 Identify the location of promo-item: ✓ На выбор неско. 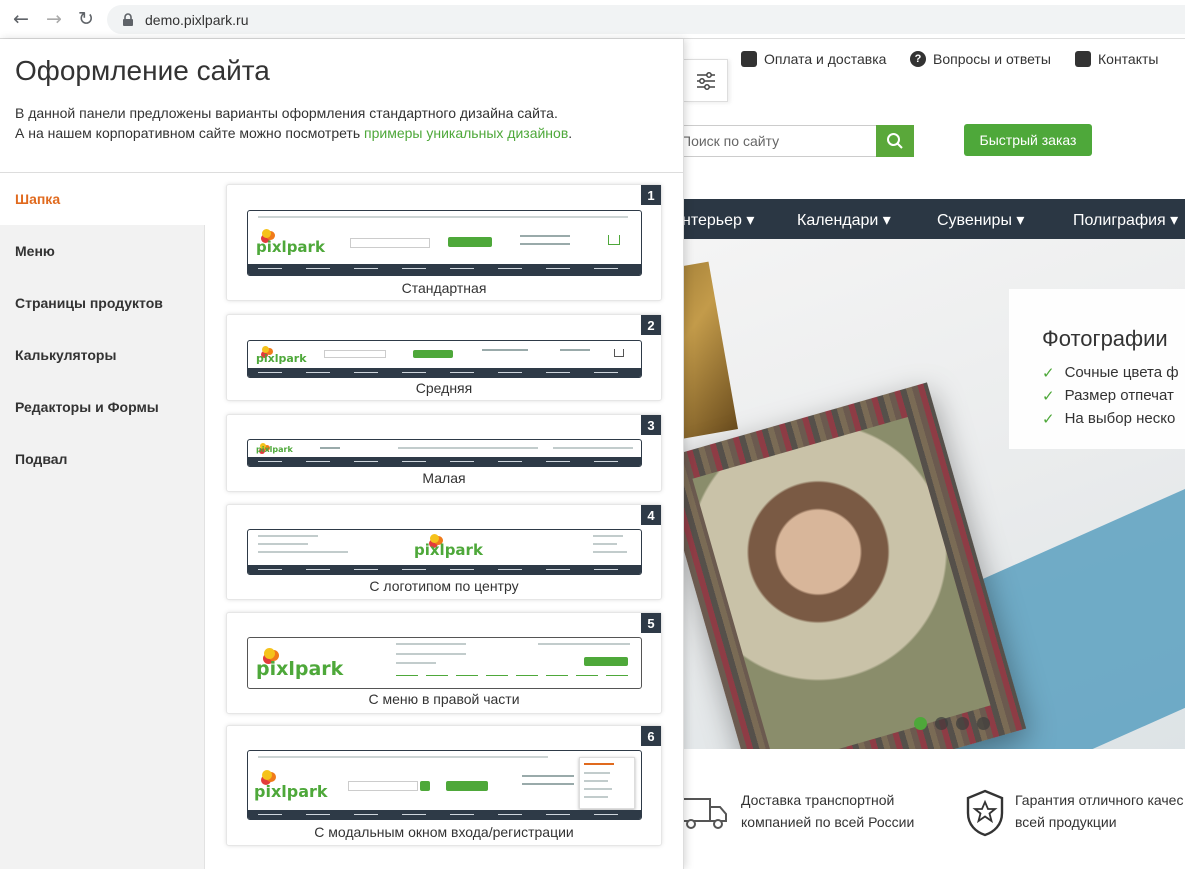
(1108, 419).